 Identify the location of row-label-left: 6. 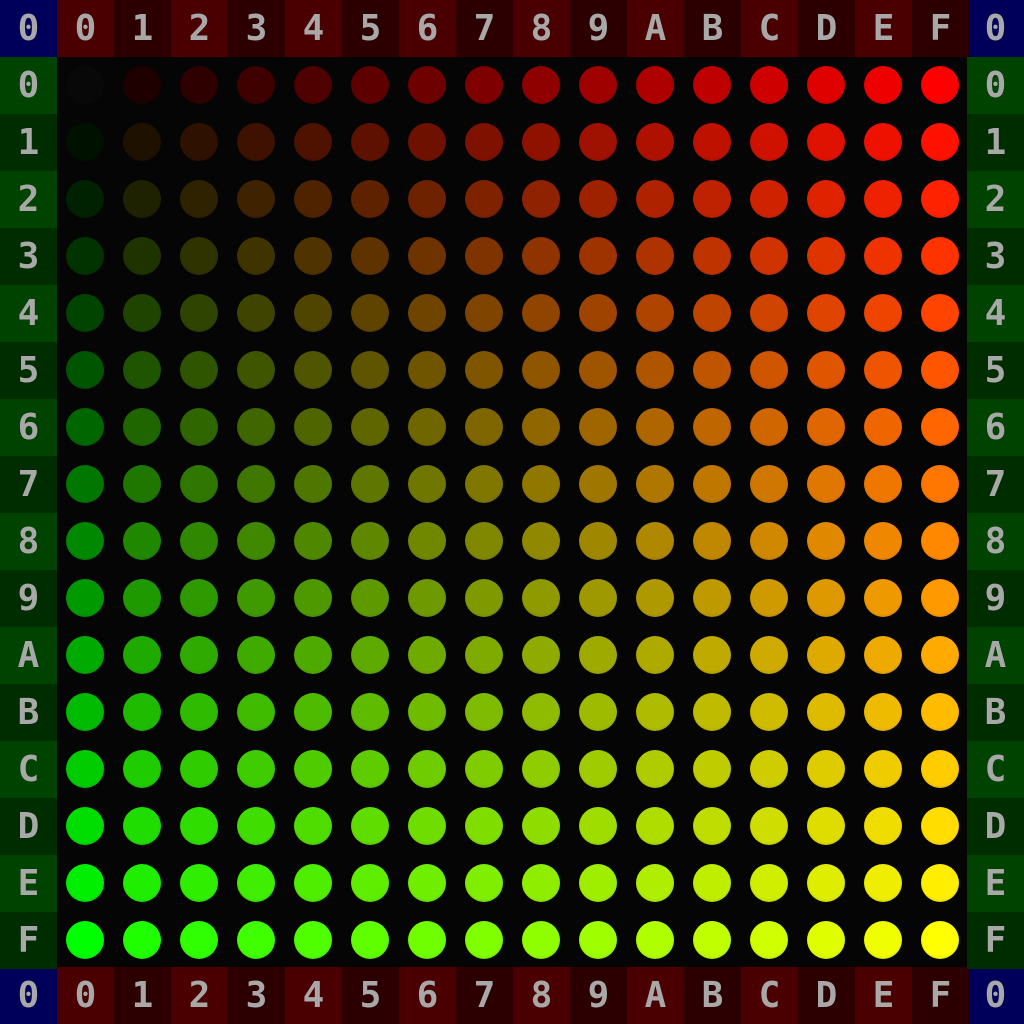
(28, 427).